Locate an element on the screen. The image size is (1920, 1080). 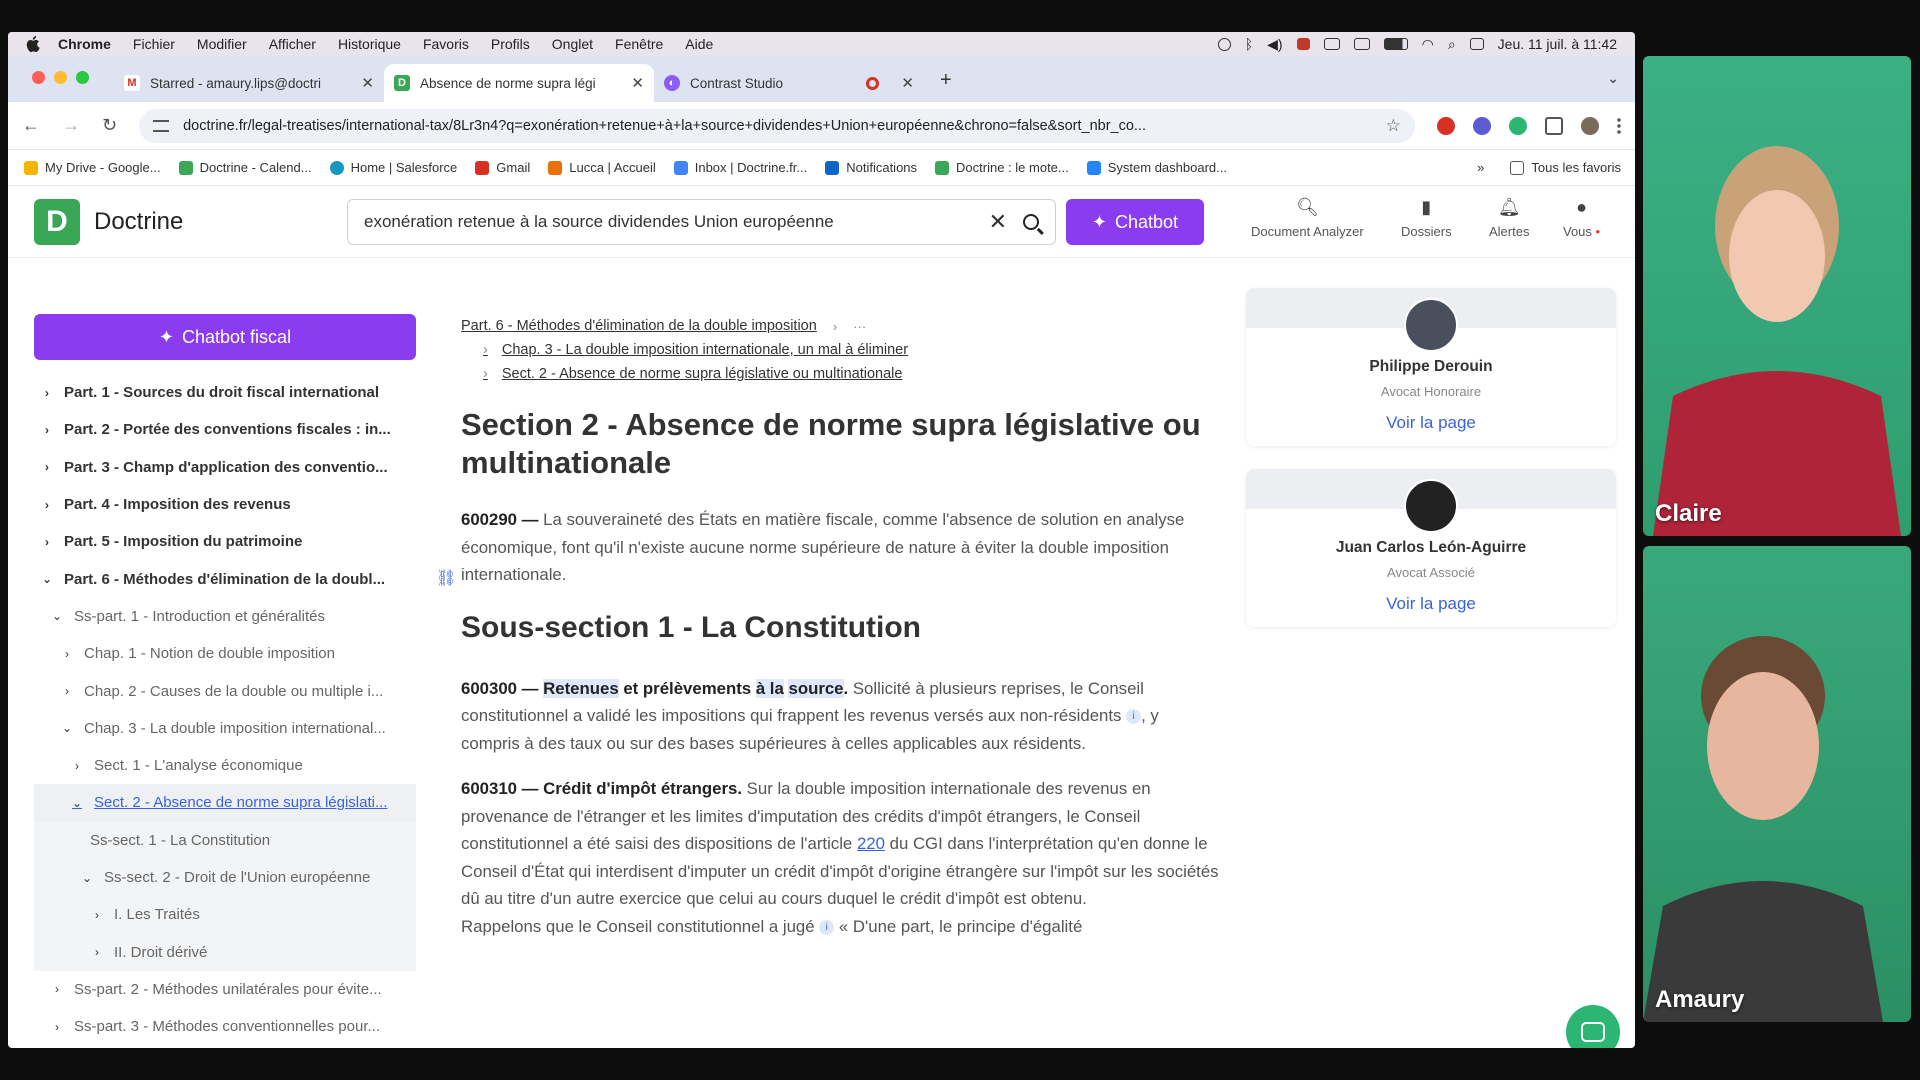
close-window-button is located at coordinates (38, 77).